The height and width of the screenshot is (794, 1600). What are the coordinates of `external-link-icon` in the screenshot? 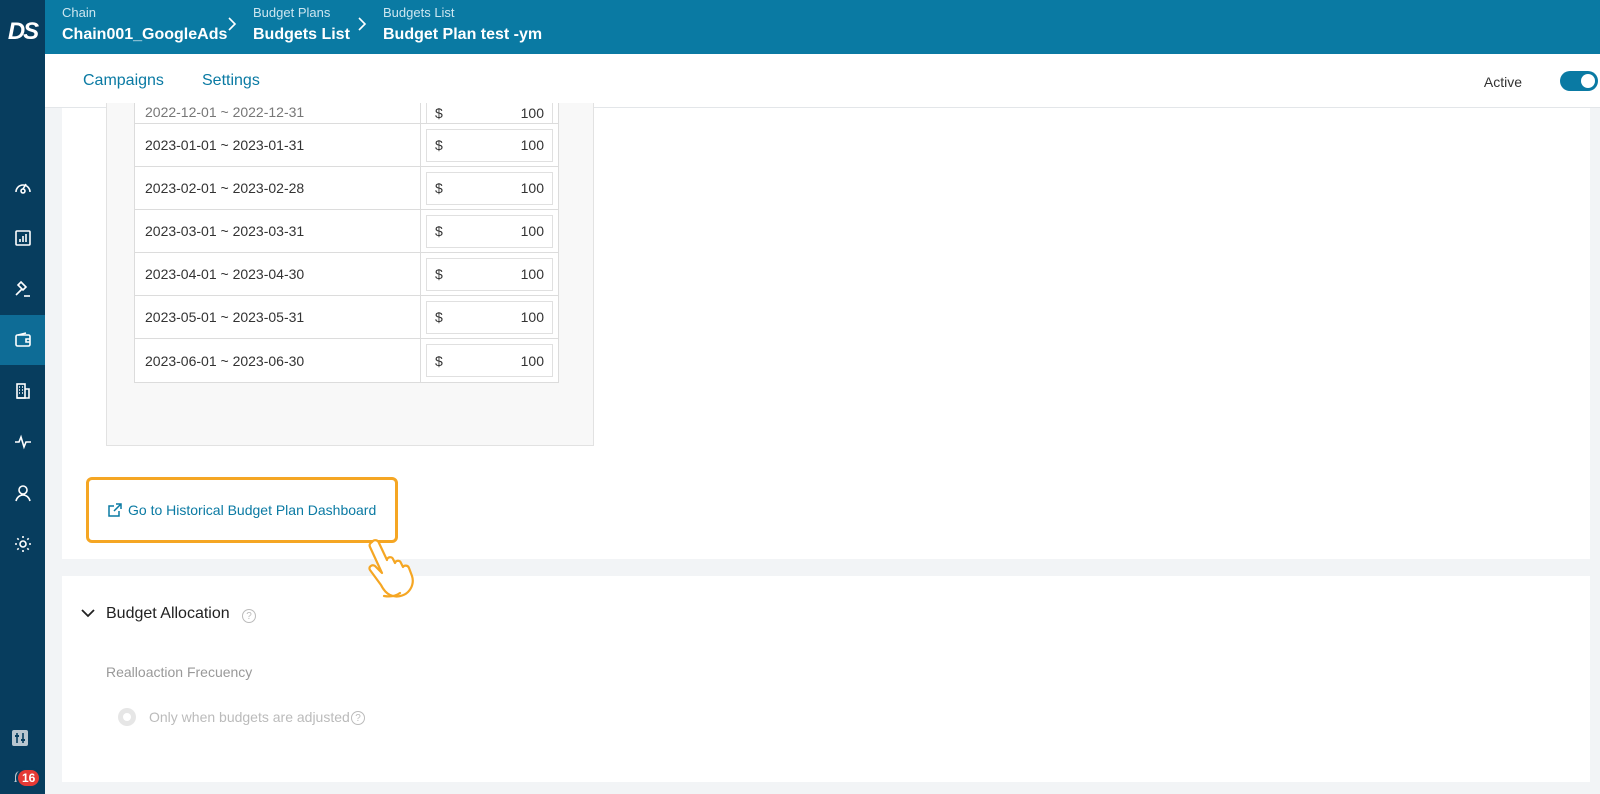 It's located at (115, 510).